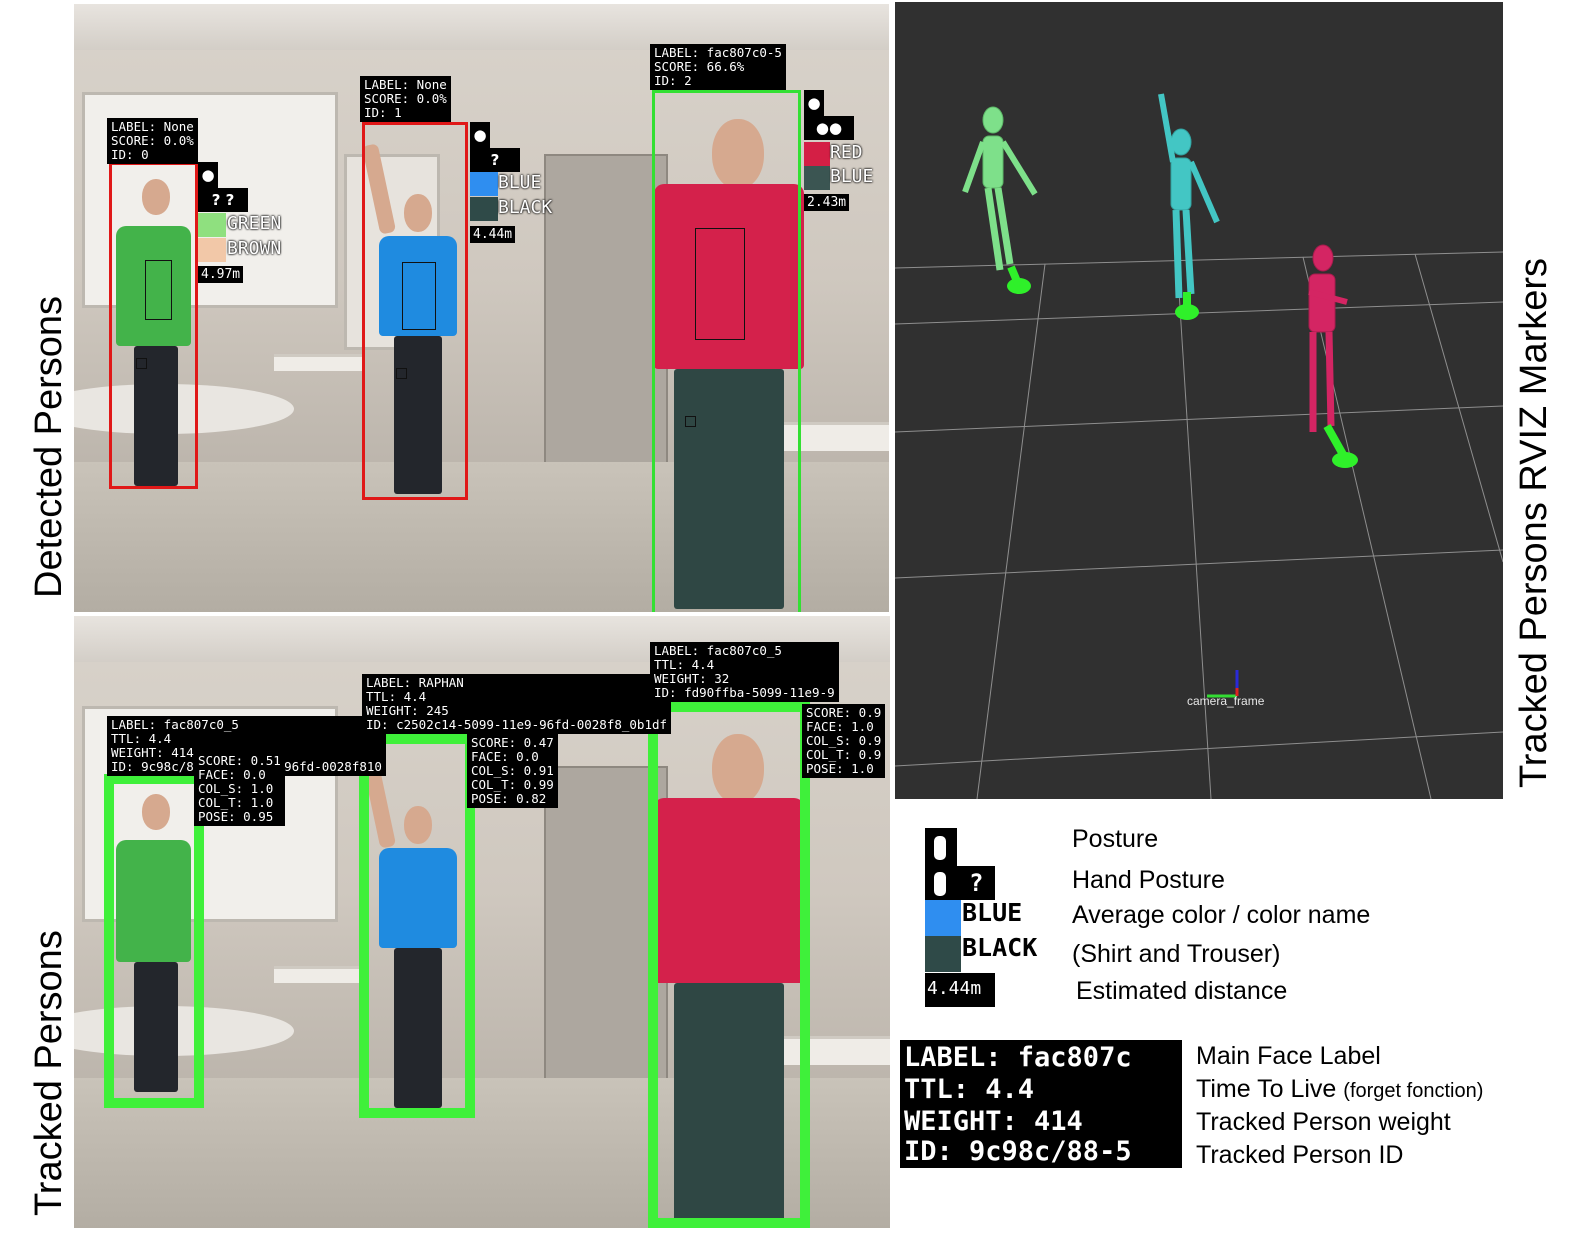 The image size is (1575, 1233). Describe the element at coordinates (606, 321) in the screenshot. I see `door` at that location.